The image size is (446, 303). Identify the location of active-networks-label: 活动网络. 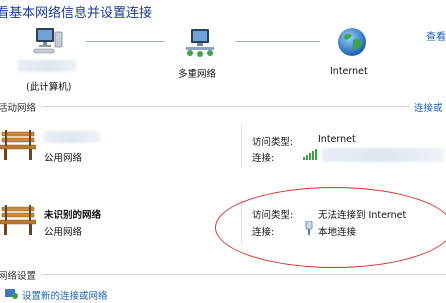
(18, 108).